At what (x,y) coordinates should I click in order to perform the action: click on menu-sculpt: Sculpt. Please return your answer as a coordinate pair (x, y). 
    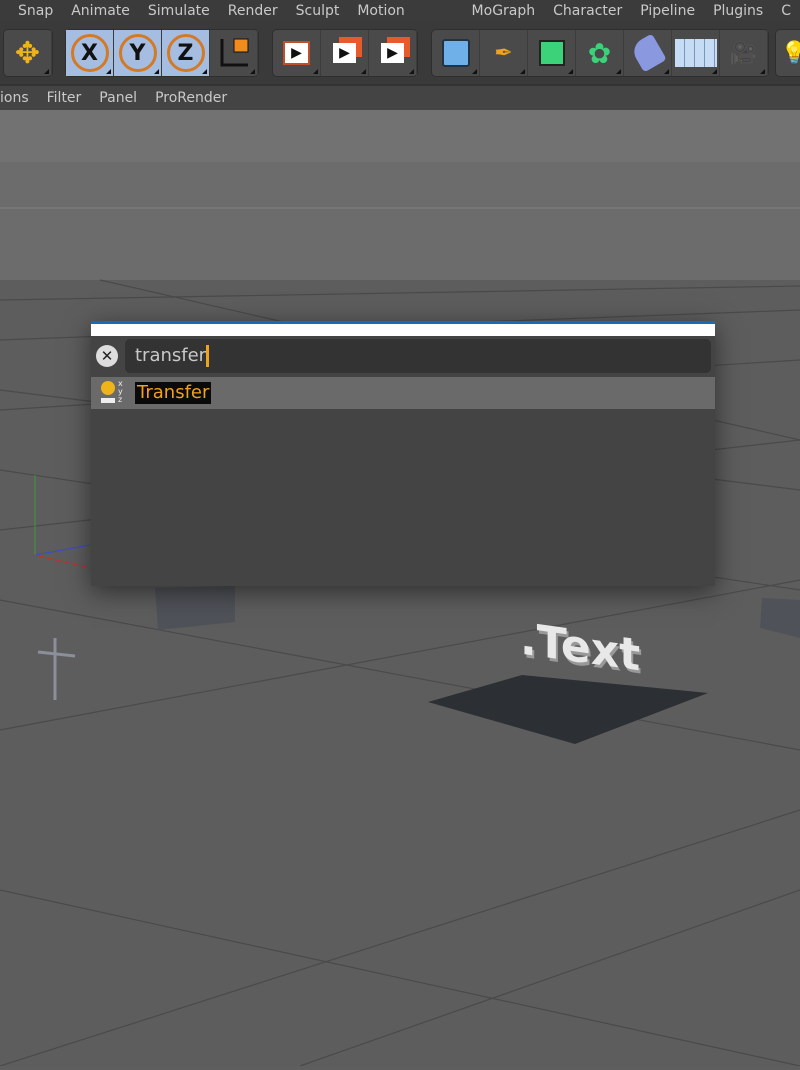
    Looking at the image, I should click on (318, 11).